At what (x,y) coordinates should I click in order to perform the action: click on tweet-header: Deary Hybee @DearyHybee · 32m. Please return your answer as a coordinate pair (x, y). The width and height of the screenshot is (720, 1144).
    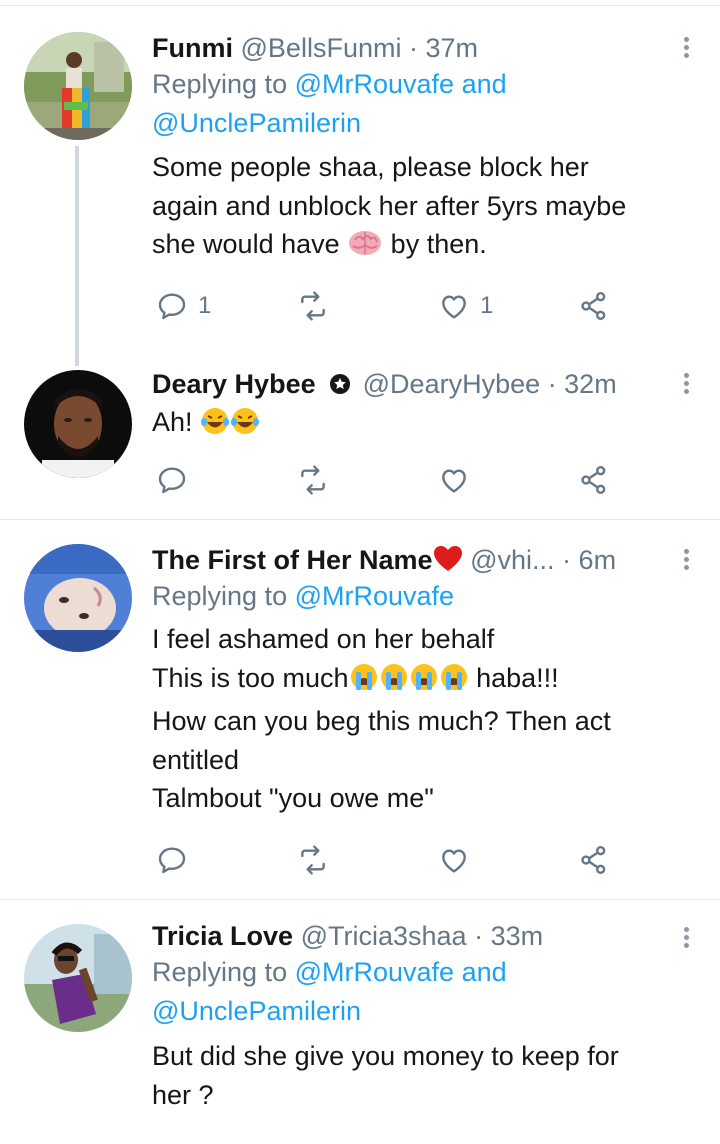
    Looking at the image, I should click on (384, 384).